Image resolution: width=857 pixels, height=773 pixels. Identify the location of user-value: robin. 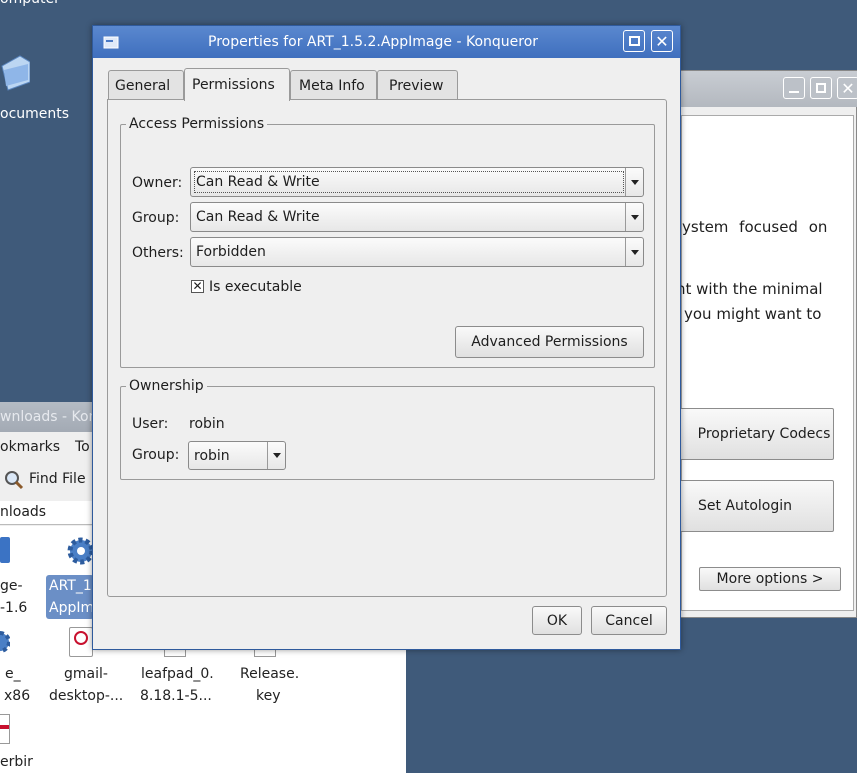
(207, 424).